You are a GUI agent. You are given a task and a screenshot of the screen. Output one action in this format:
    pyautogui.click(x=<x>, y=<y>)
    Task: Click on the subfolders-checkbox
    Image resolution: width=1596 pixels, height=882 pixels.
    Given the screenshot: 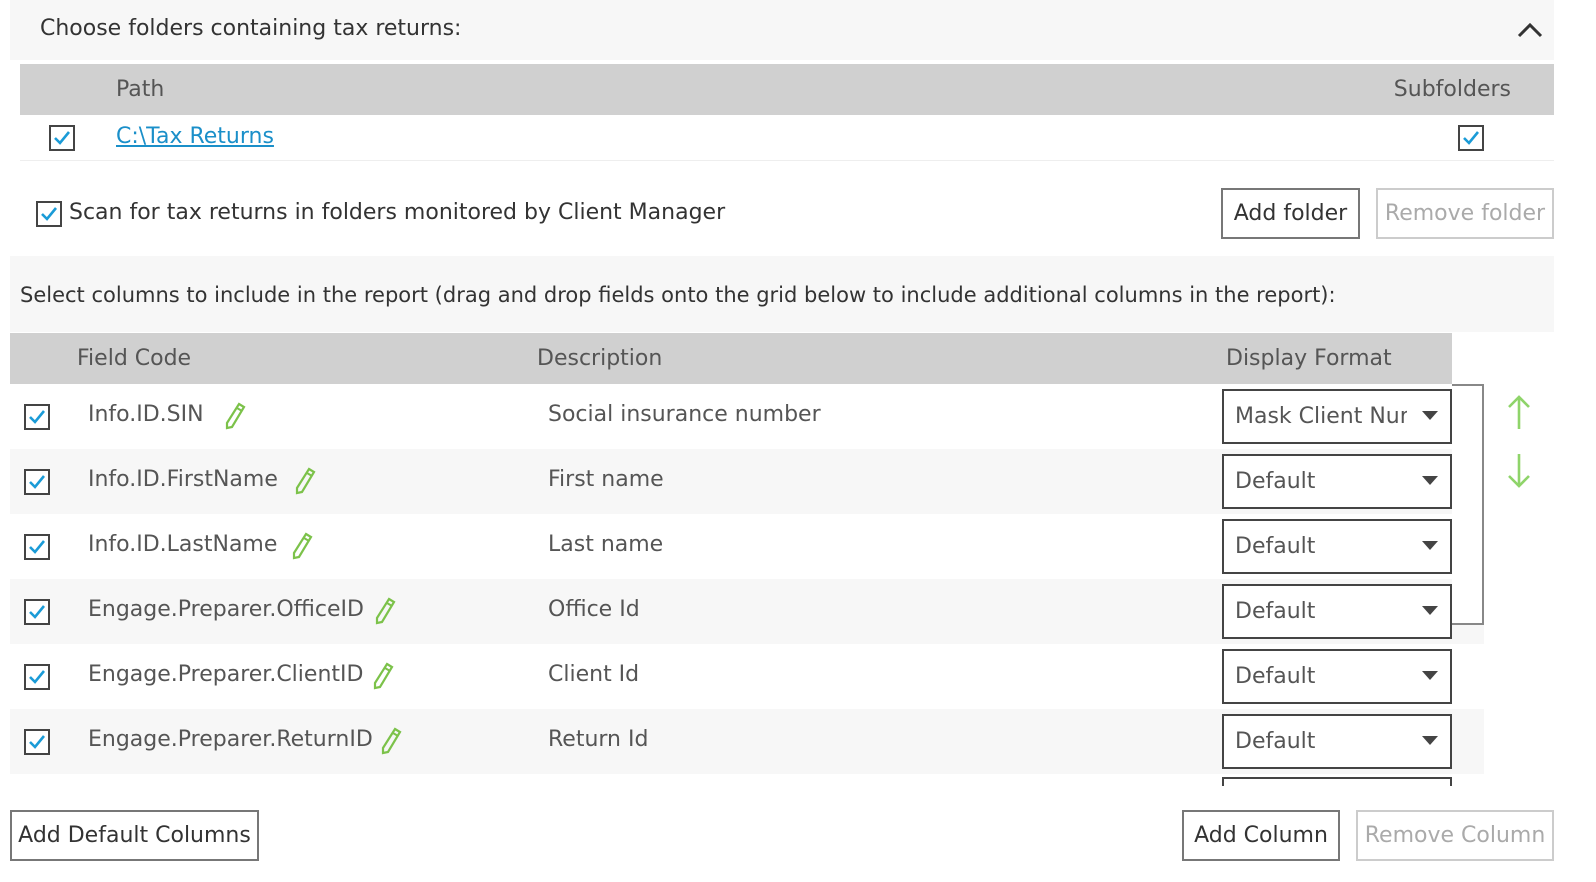 What is the action you would take?
    pyautogui.click(x=1471, y=138)
    